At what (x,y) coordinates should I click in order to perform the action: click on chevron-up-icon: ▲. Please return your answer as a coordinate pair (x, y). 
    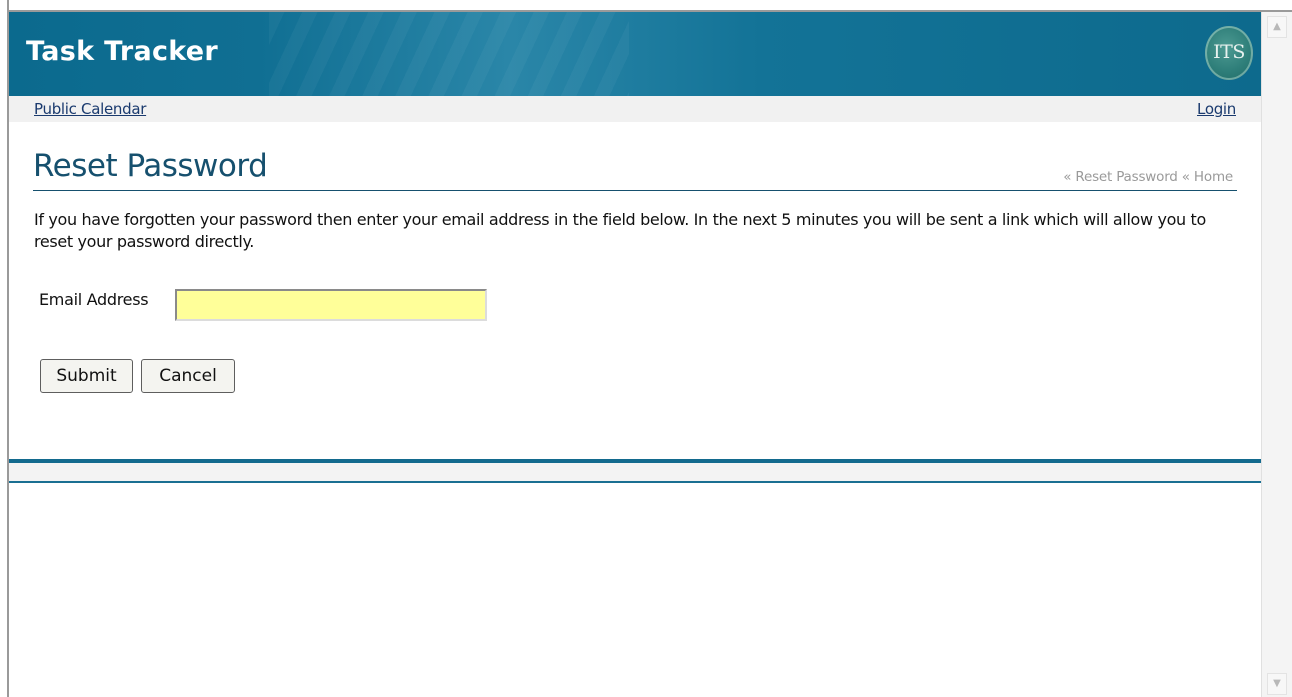
    Looking at the image, I should click on (1277, 27).